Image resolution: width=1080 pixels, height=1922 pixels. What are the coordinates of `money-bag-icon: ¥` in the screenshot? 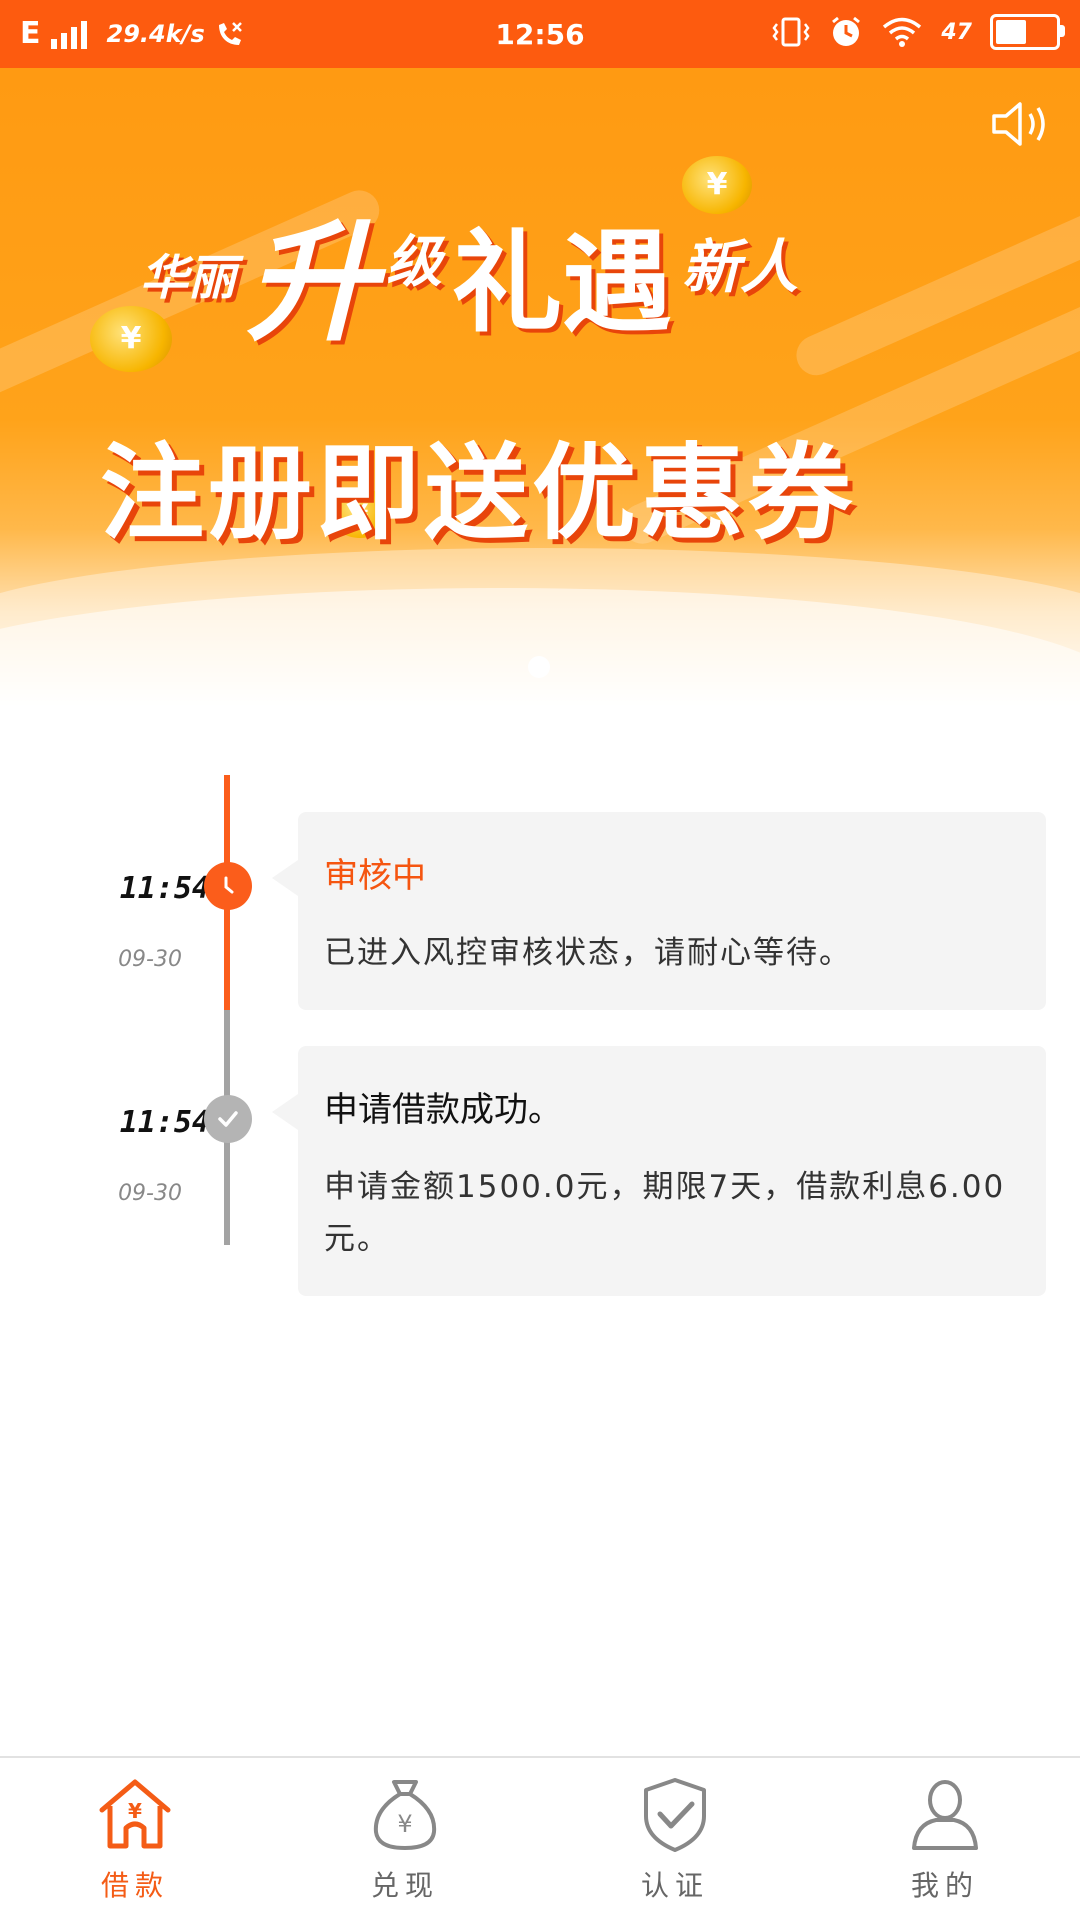 It's located at (405, 1815).